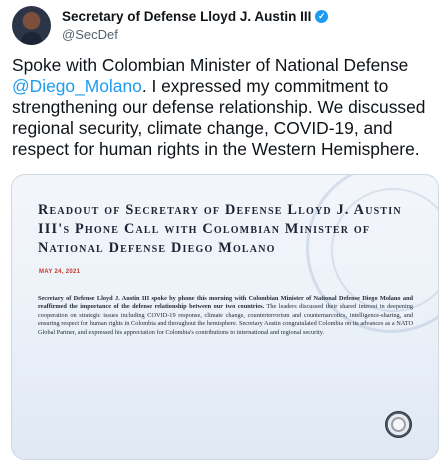 The height and width of the screenshot is (466, 448). I want to click on verified-badge-icon: ✓, so click(322, 16).